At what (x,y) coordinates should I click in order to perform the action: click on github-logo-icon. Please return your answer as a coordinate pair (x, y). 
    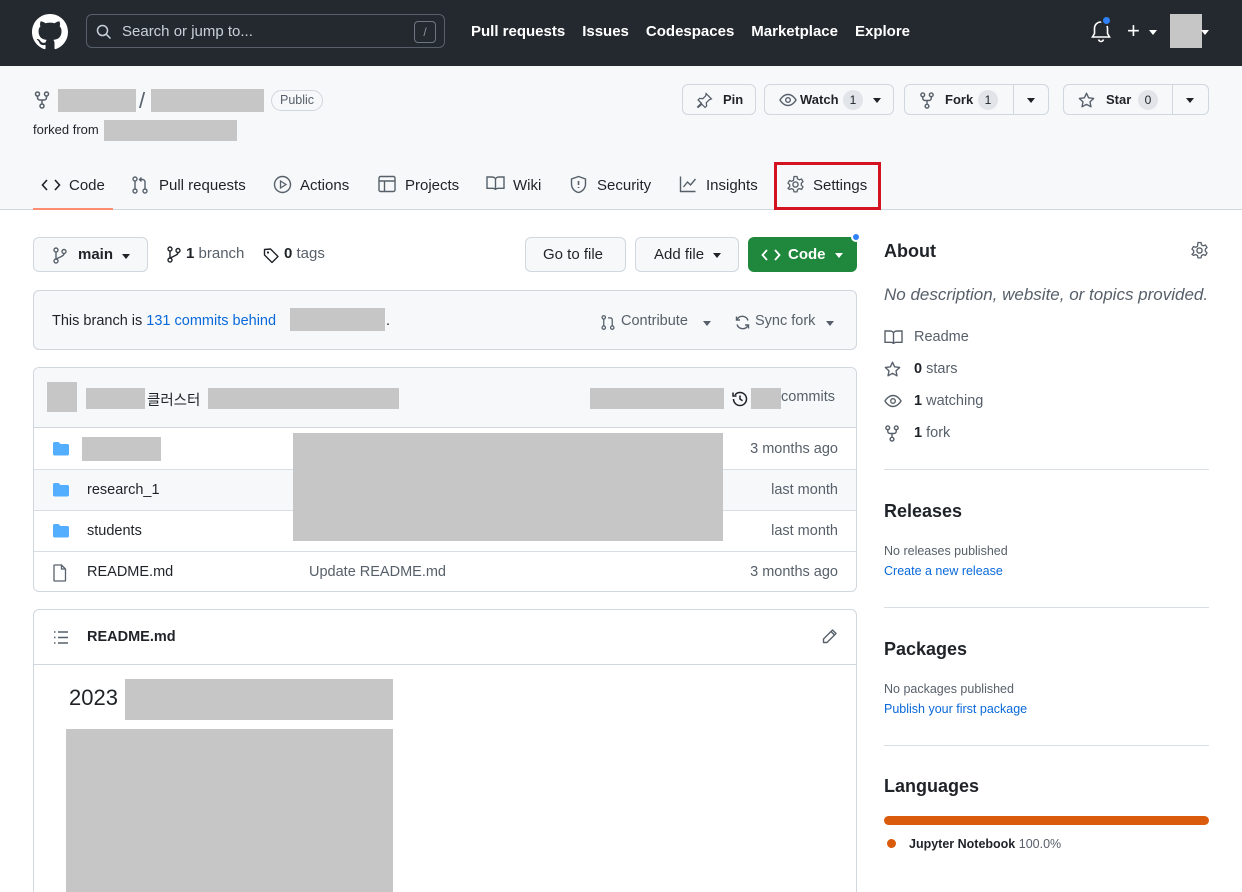
    Looking at the image, I should click on (50, 32).